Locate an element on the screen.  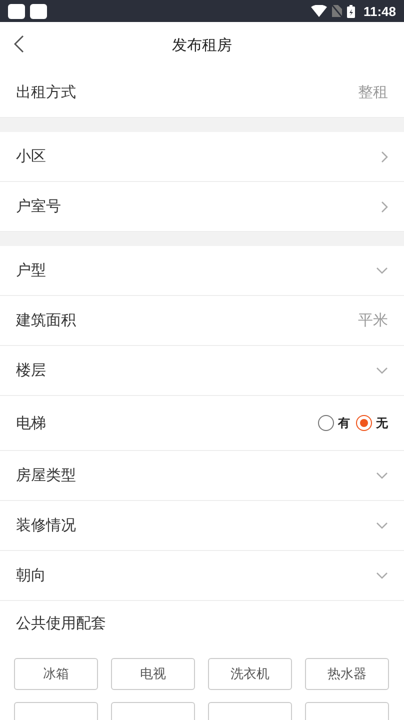
facility-button: 热水器 is located at coordinates (347, 674).